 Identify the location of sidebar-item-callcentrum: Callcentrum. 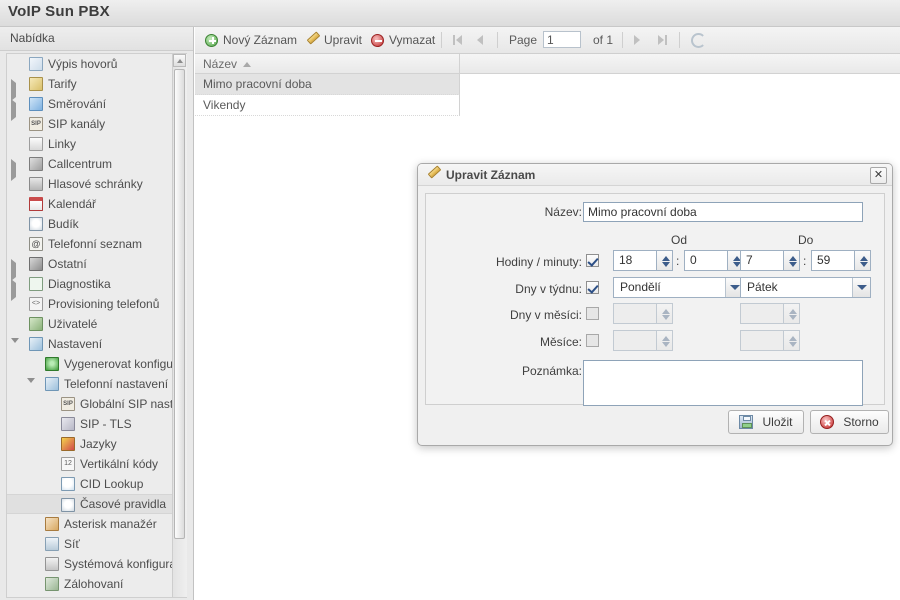
(90, 167).